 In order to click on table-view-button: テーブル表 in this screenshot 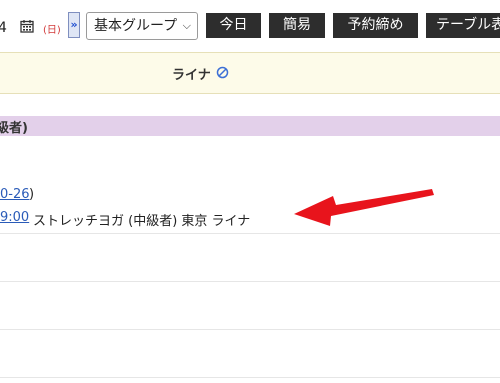, I will do `click(463, 25)`.